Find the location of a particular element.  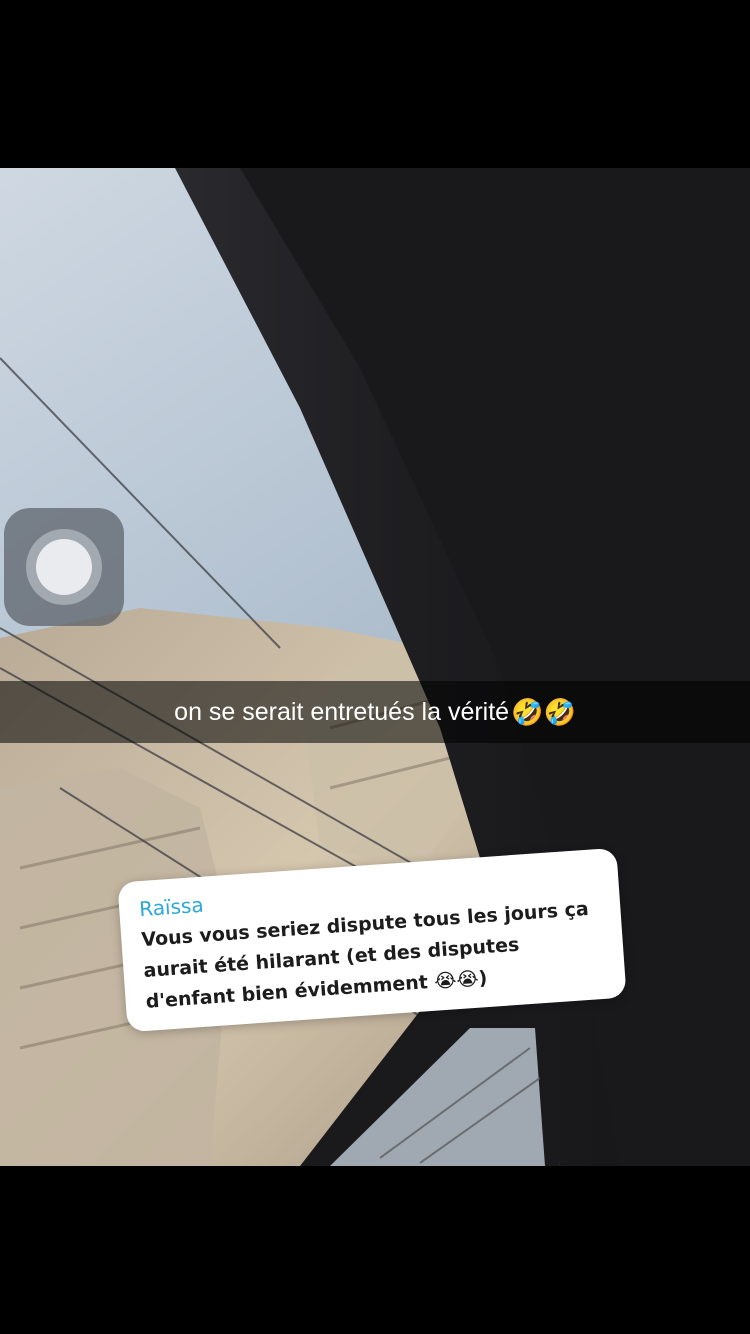

assistive-touch-button is located at coordinates (64, 567).